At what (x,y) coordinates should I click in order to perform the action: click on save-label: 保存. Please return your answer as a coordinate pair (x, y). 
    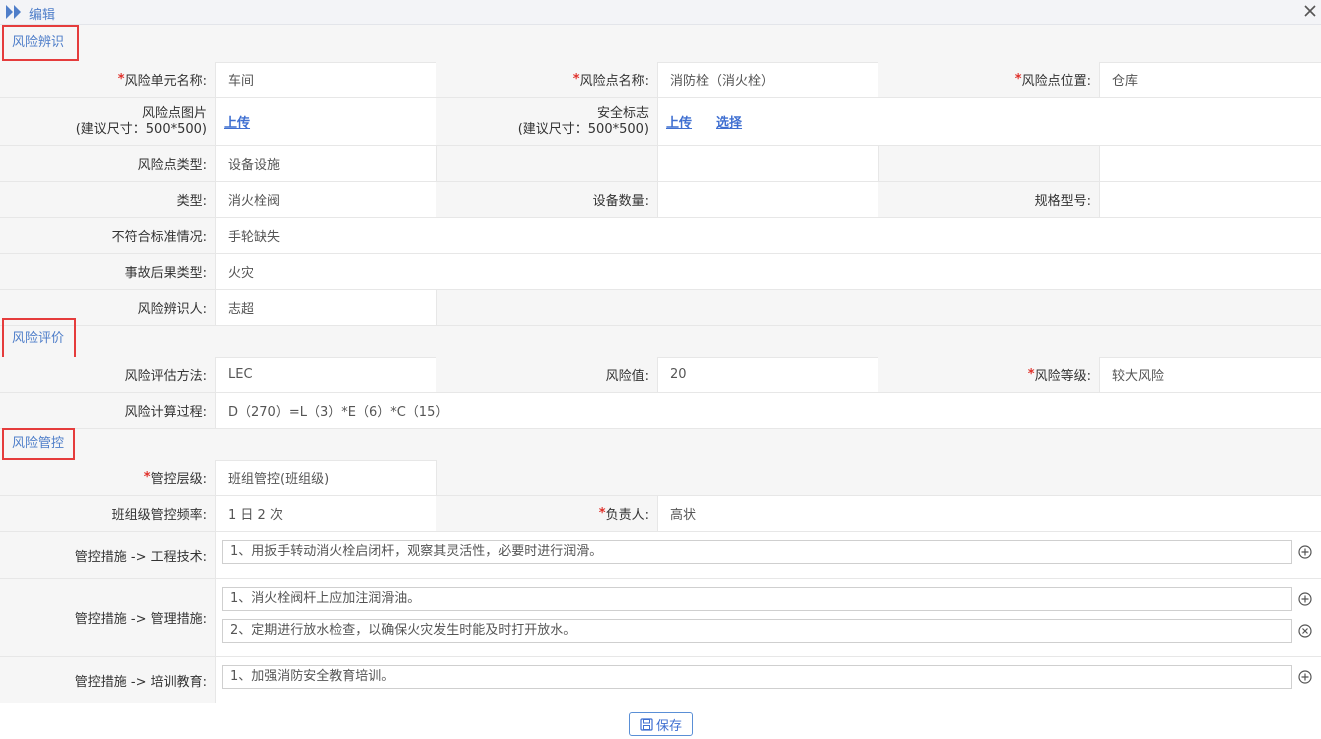
    Looking at the image, I should click on (668, 726).